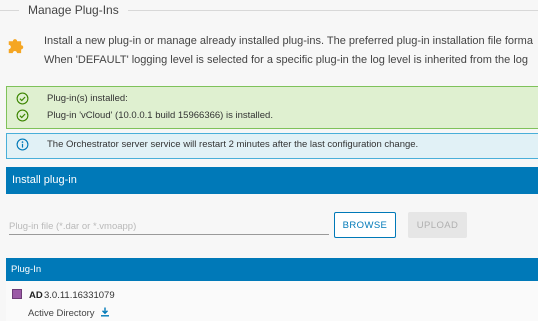 The image size is (538, 321). Describe the element at coordinates (26, 269) in the screenshot. I see `column-header-plugin: Plug-In` at that location.